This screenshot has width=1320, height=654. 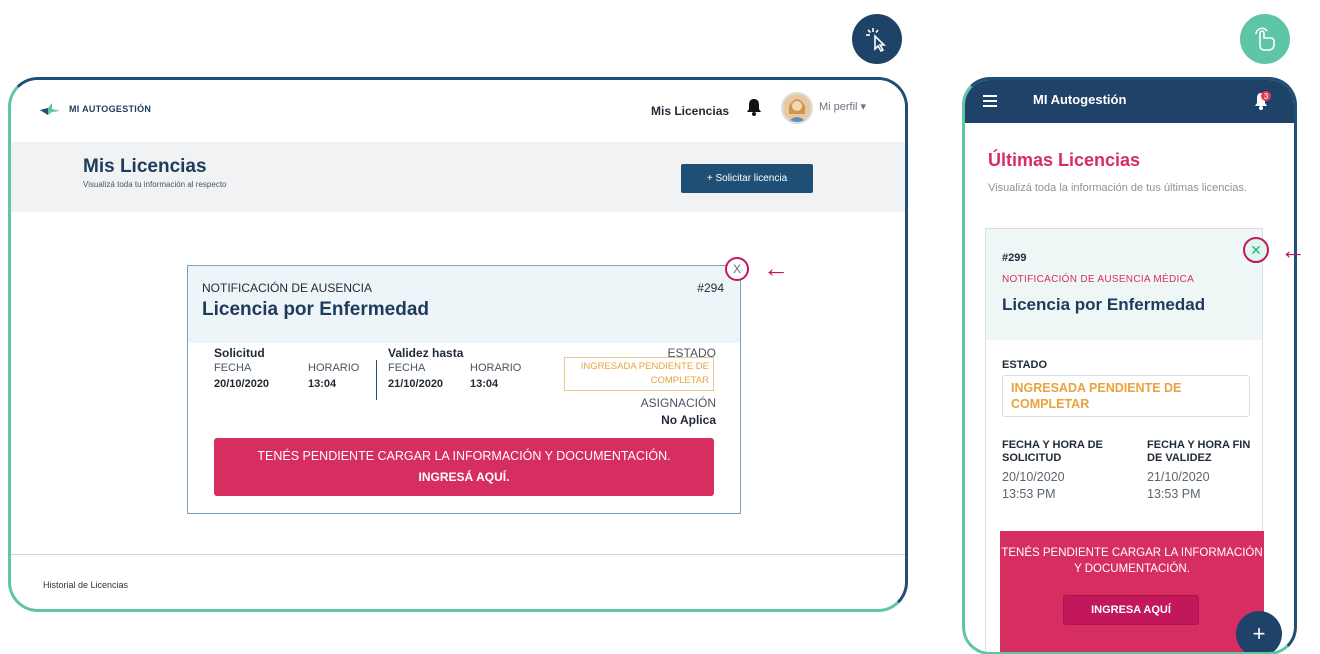 I want to click on nav-mis-licencias: Mis Licencias, so click(x=690, y=111).